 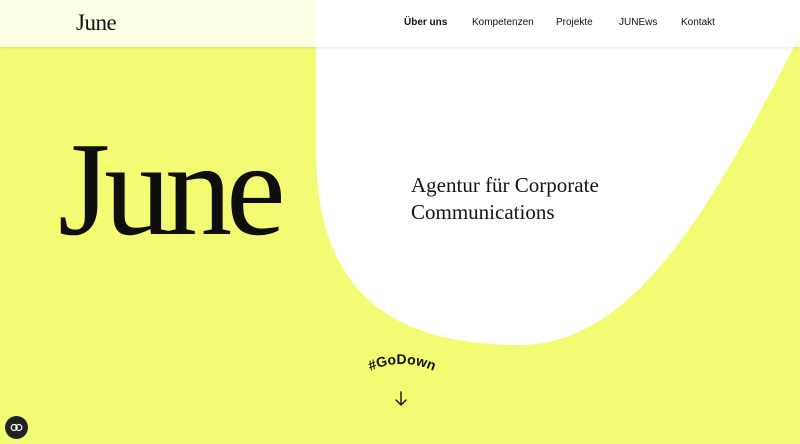 I want to click on cookie-settings-button, so click(x=16, y=427).